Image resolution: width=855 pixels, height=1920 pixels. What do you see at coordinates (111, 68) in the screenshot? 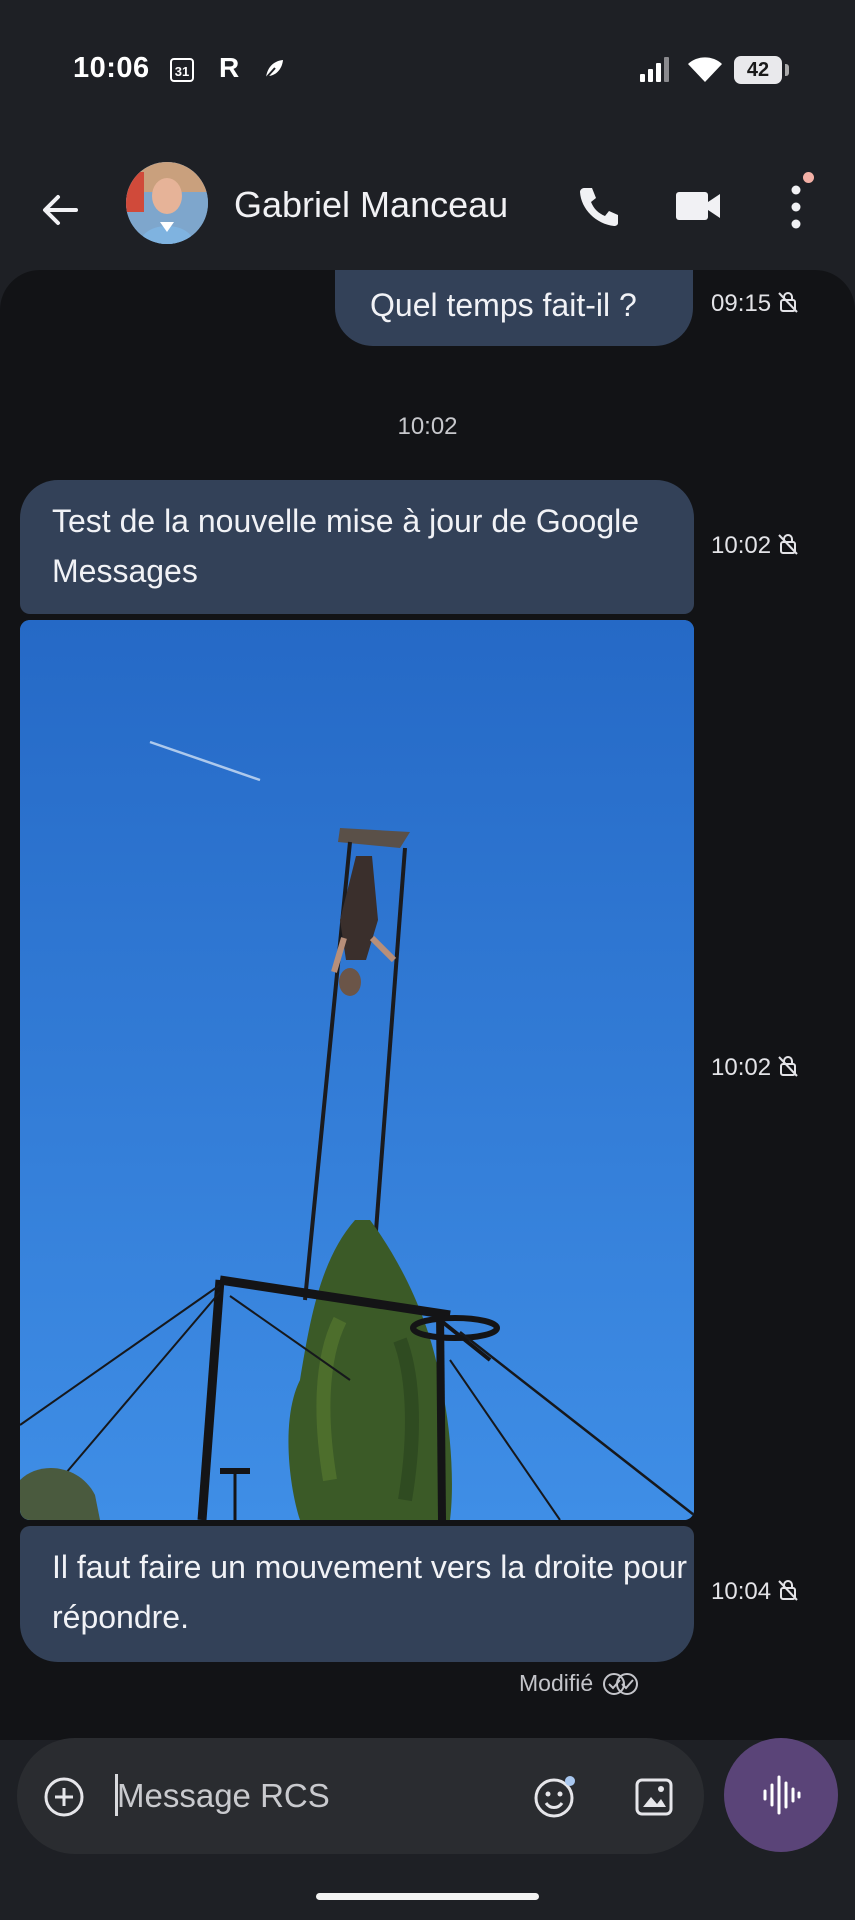
I see `status-time: 10:06` at bounding box center [111, 68].